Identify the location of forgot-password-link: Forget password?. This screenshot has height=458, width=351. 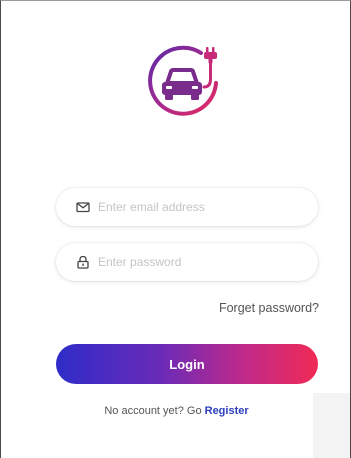
(269, 308).